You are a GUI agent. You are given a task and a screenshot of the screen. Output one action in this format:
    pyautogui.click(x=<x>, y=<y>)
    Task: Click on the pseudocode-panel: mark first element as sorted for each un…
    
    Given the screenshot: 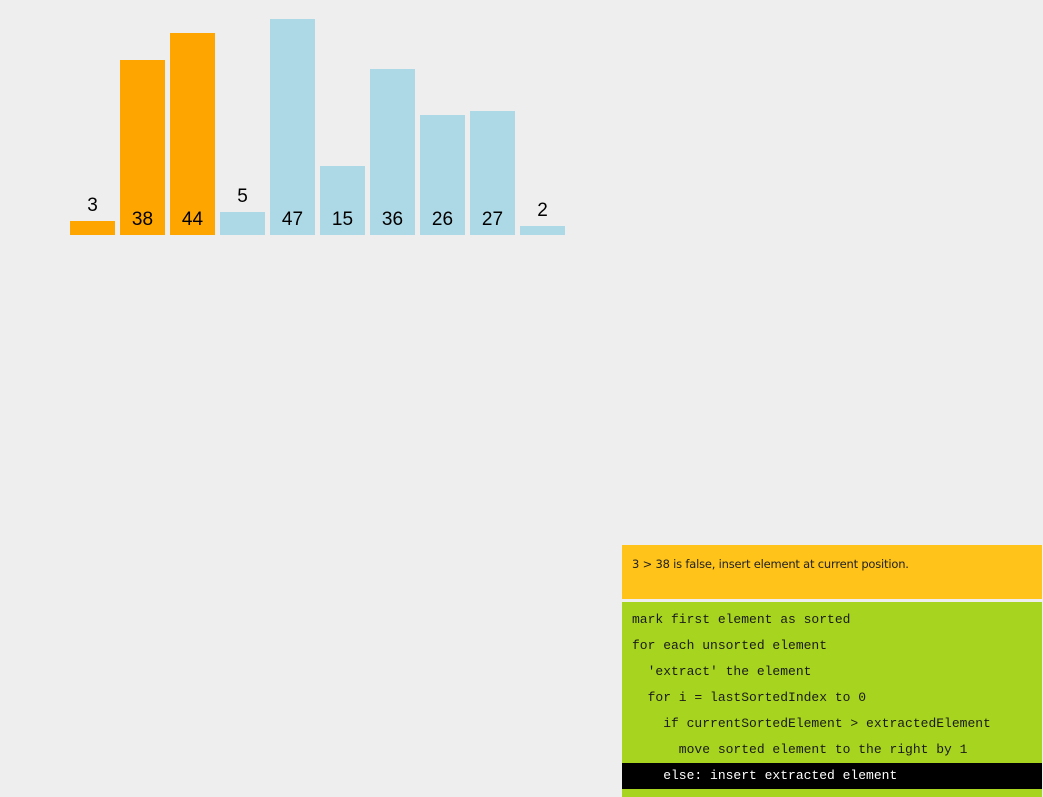 What is the action you would take?
    pyautogui.click(x=832, y=699)
    